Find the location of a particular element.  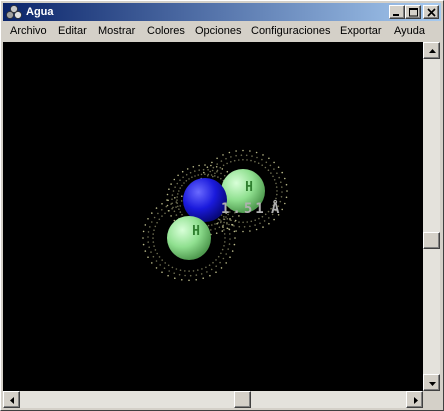

scrollbar-corner is located at coordinates (431, 399).